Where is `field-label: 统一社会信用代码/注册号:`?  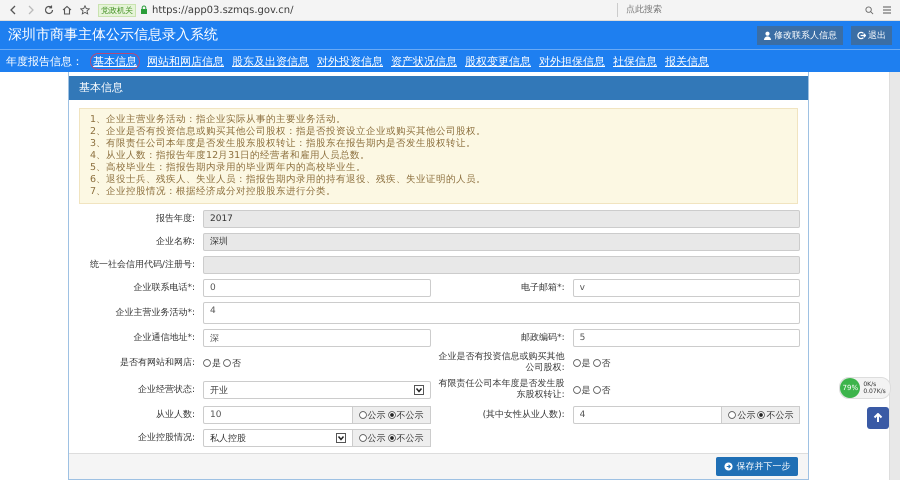 field-label: 统一社会信用代码/注册号: is located at coordinates (141, 265).